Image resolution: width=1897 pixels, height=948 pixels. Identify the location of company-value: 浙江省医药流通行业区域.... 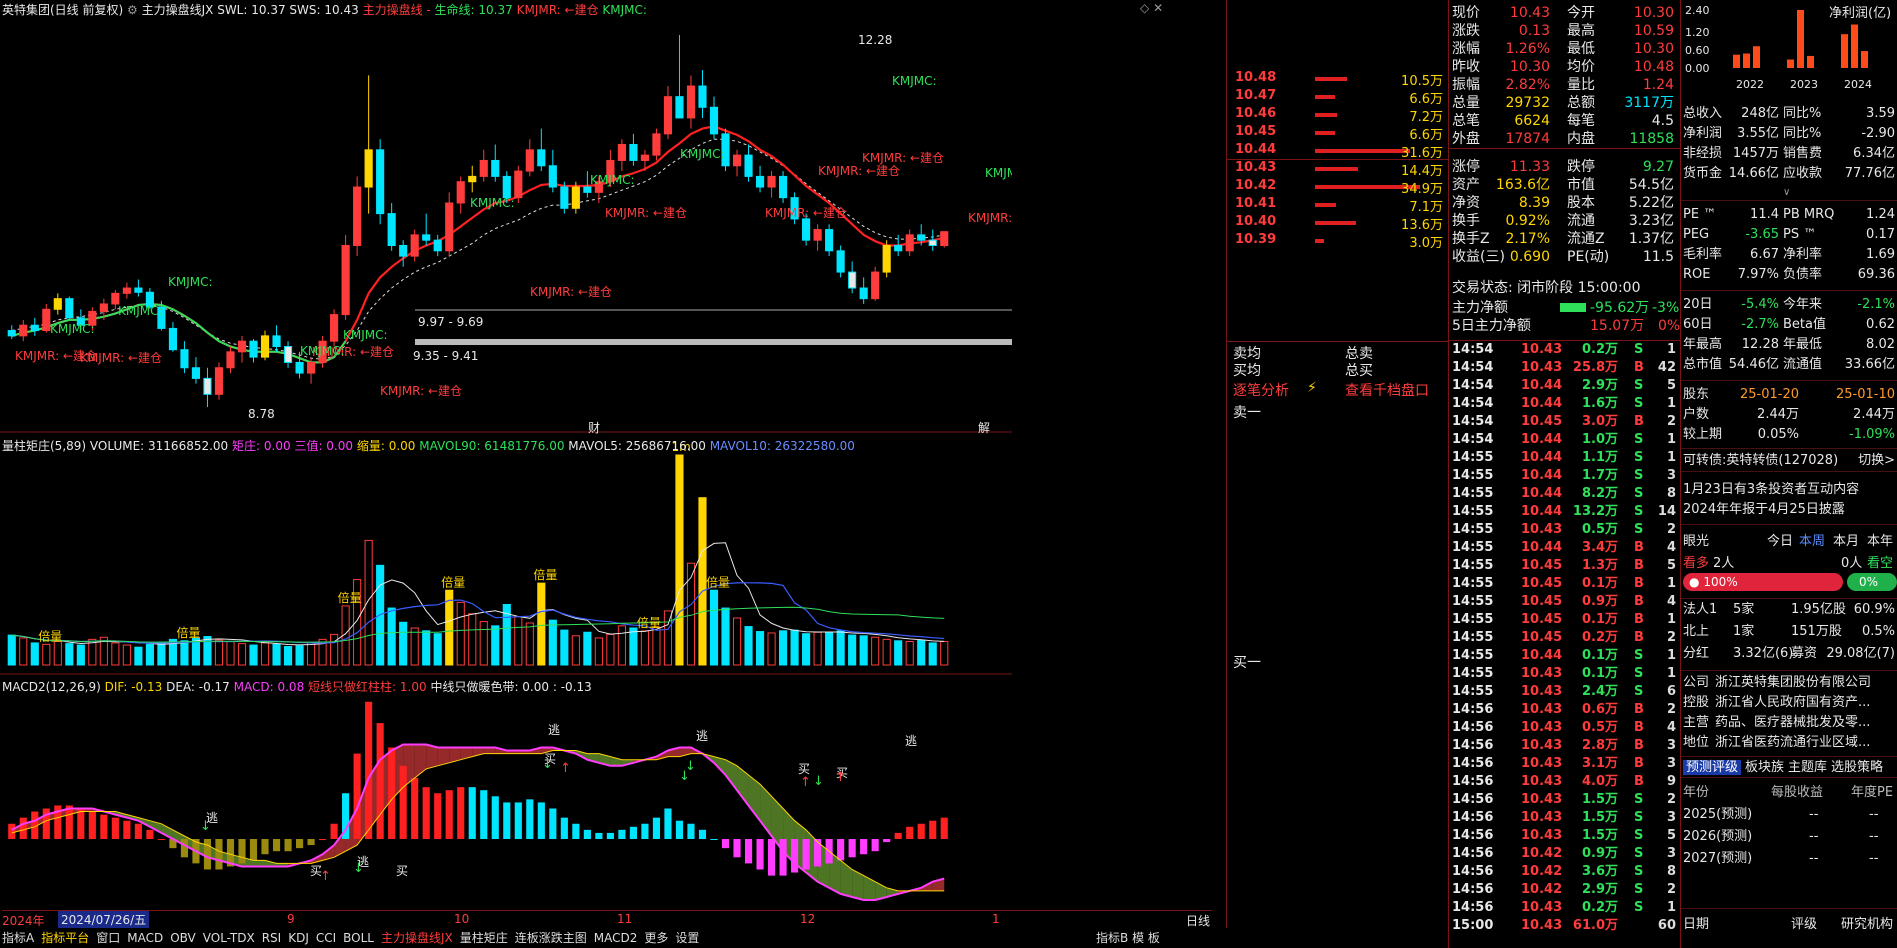
(1792, 743).